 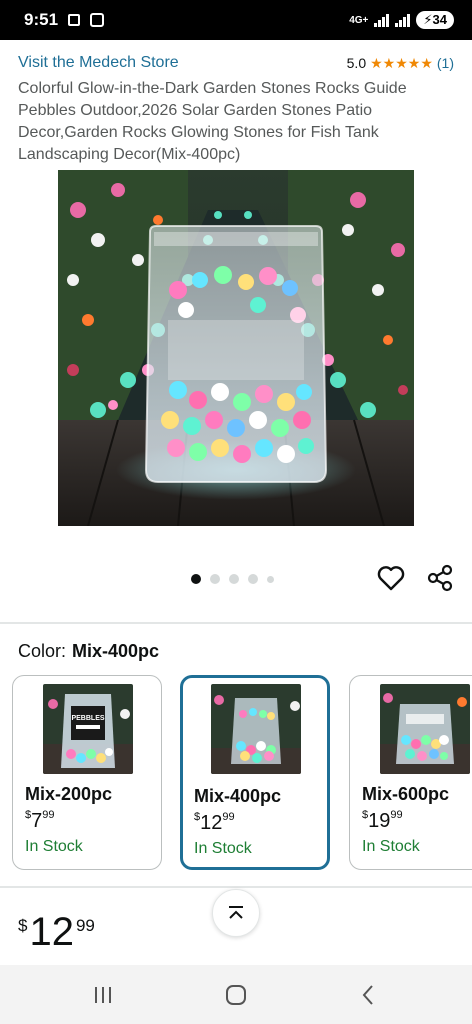 I want to click on product-price: $ 12 99, so click(x=56, y=932).